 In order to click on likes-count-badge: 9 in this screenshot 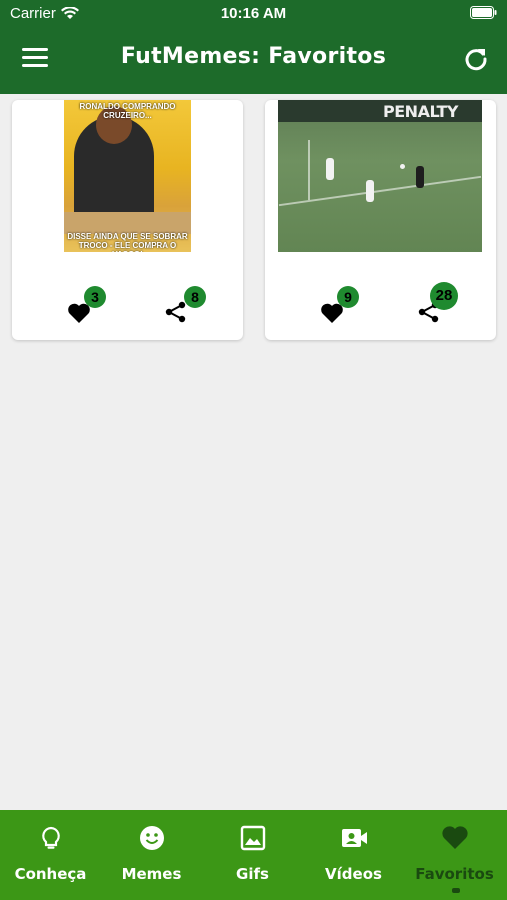, I will do `click(348, 297)`.